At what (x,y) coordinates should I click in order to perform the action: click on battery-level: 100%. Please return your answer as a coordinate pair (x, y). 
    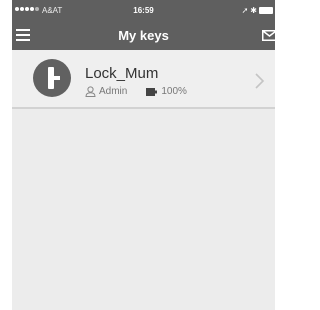
    Looking at the image, I should click on (174, 91).